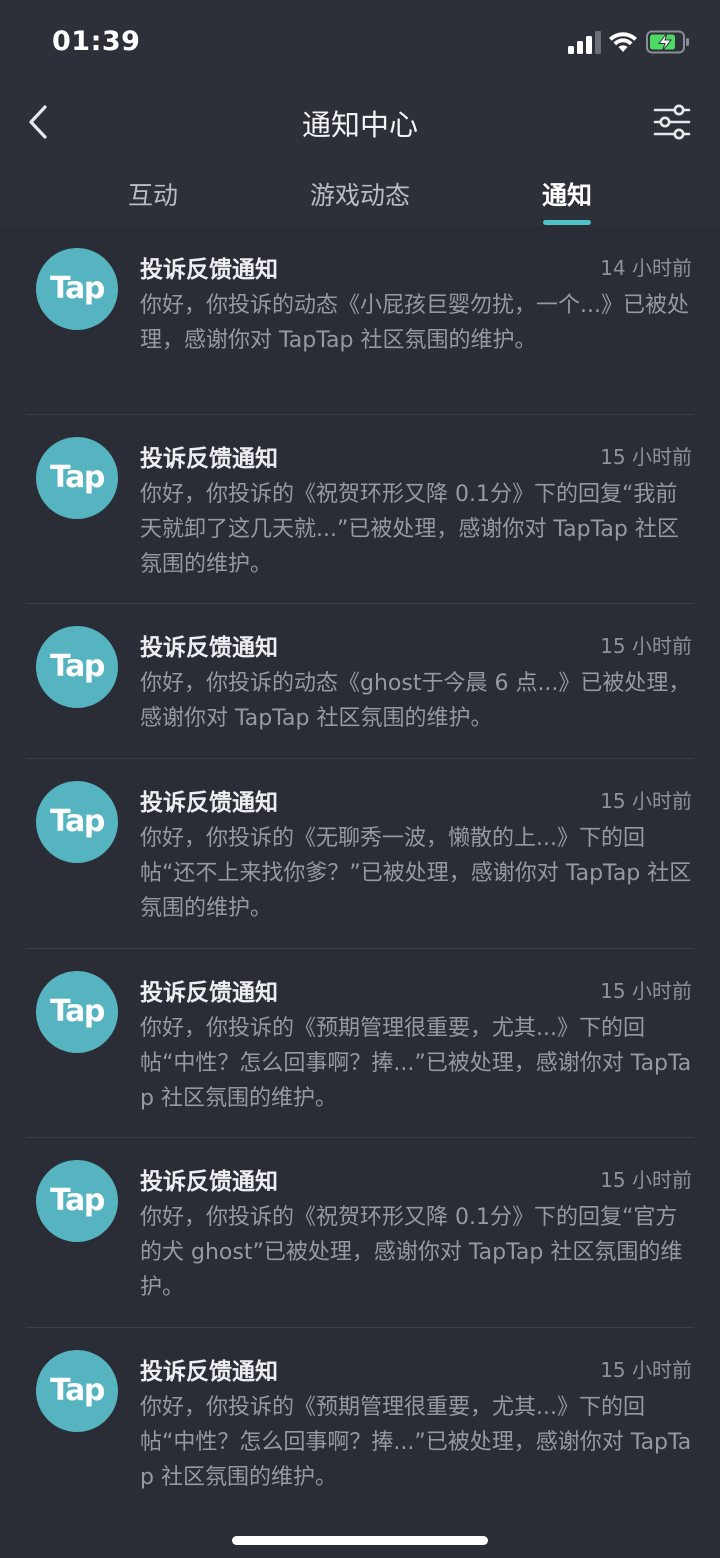  What do you see at coordinates (359, 125) in the screenshot?
I see `page-title: 通知中心` at bounding box center [359, 125].